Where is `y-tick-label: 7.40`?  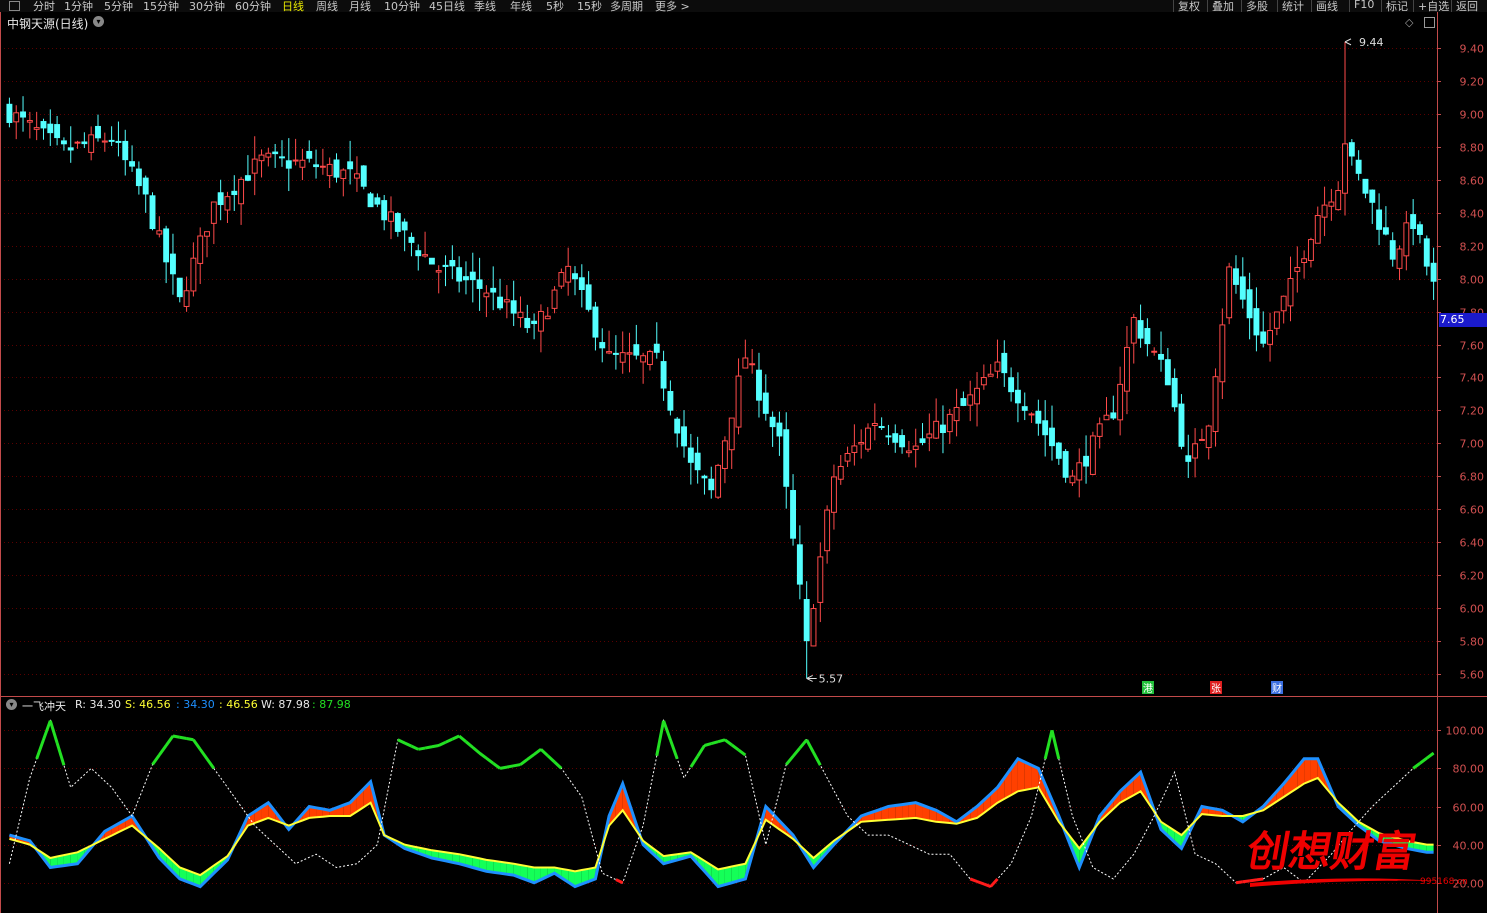 y-tick-label: 7.40 is located at coordinates (1472, 378).